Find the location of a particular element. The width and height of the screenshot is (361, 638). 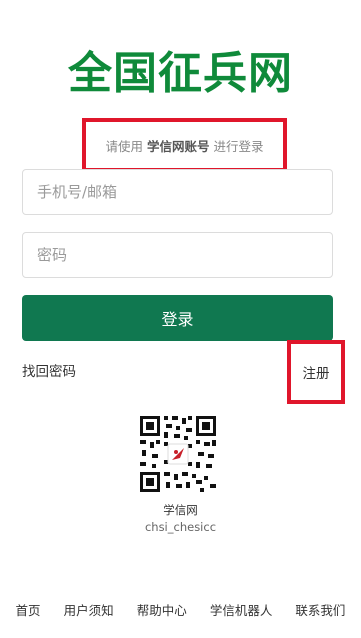

phone-email-field is located at coordinates (177, 192).